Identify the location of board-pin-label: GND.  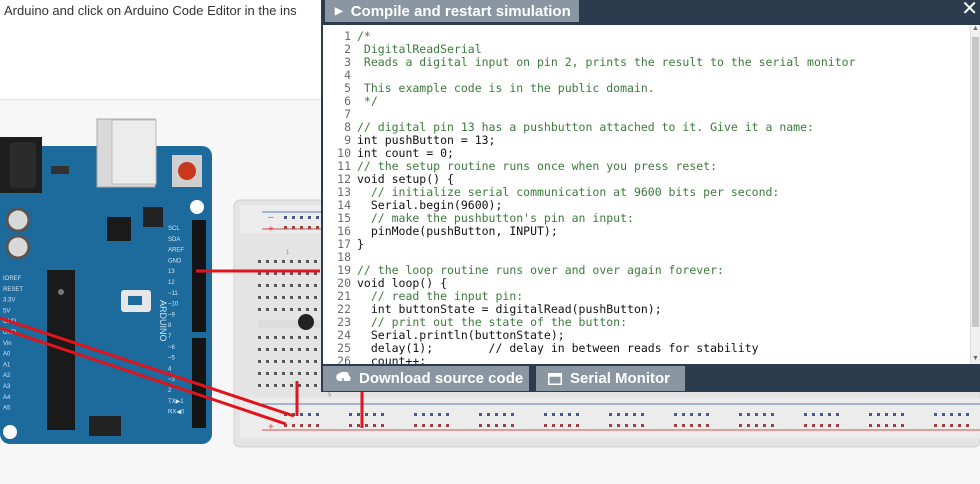
(175, 261).